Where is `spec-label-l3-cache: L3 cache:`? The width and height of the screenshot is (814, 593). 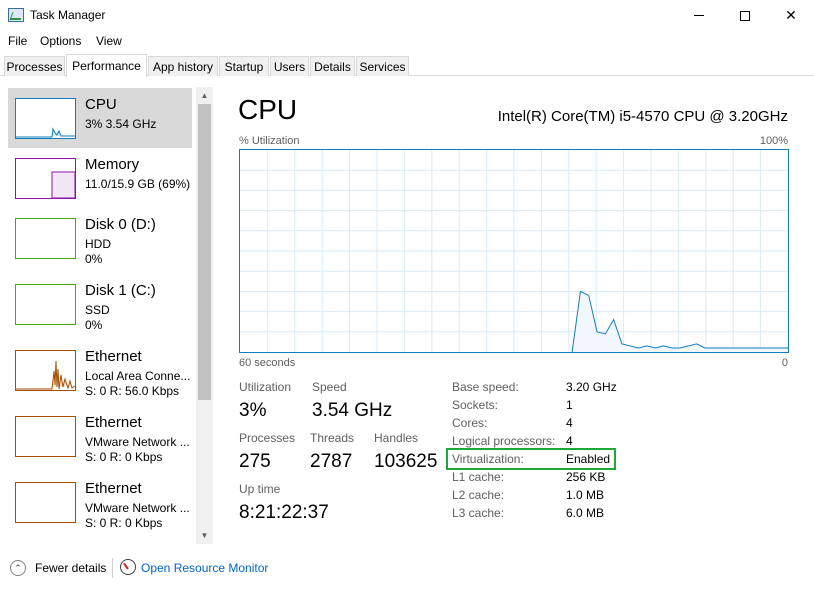 spec-label-l3-cache: L3 cache: is located at coordinates (478, 513).